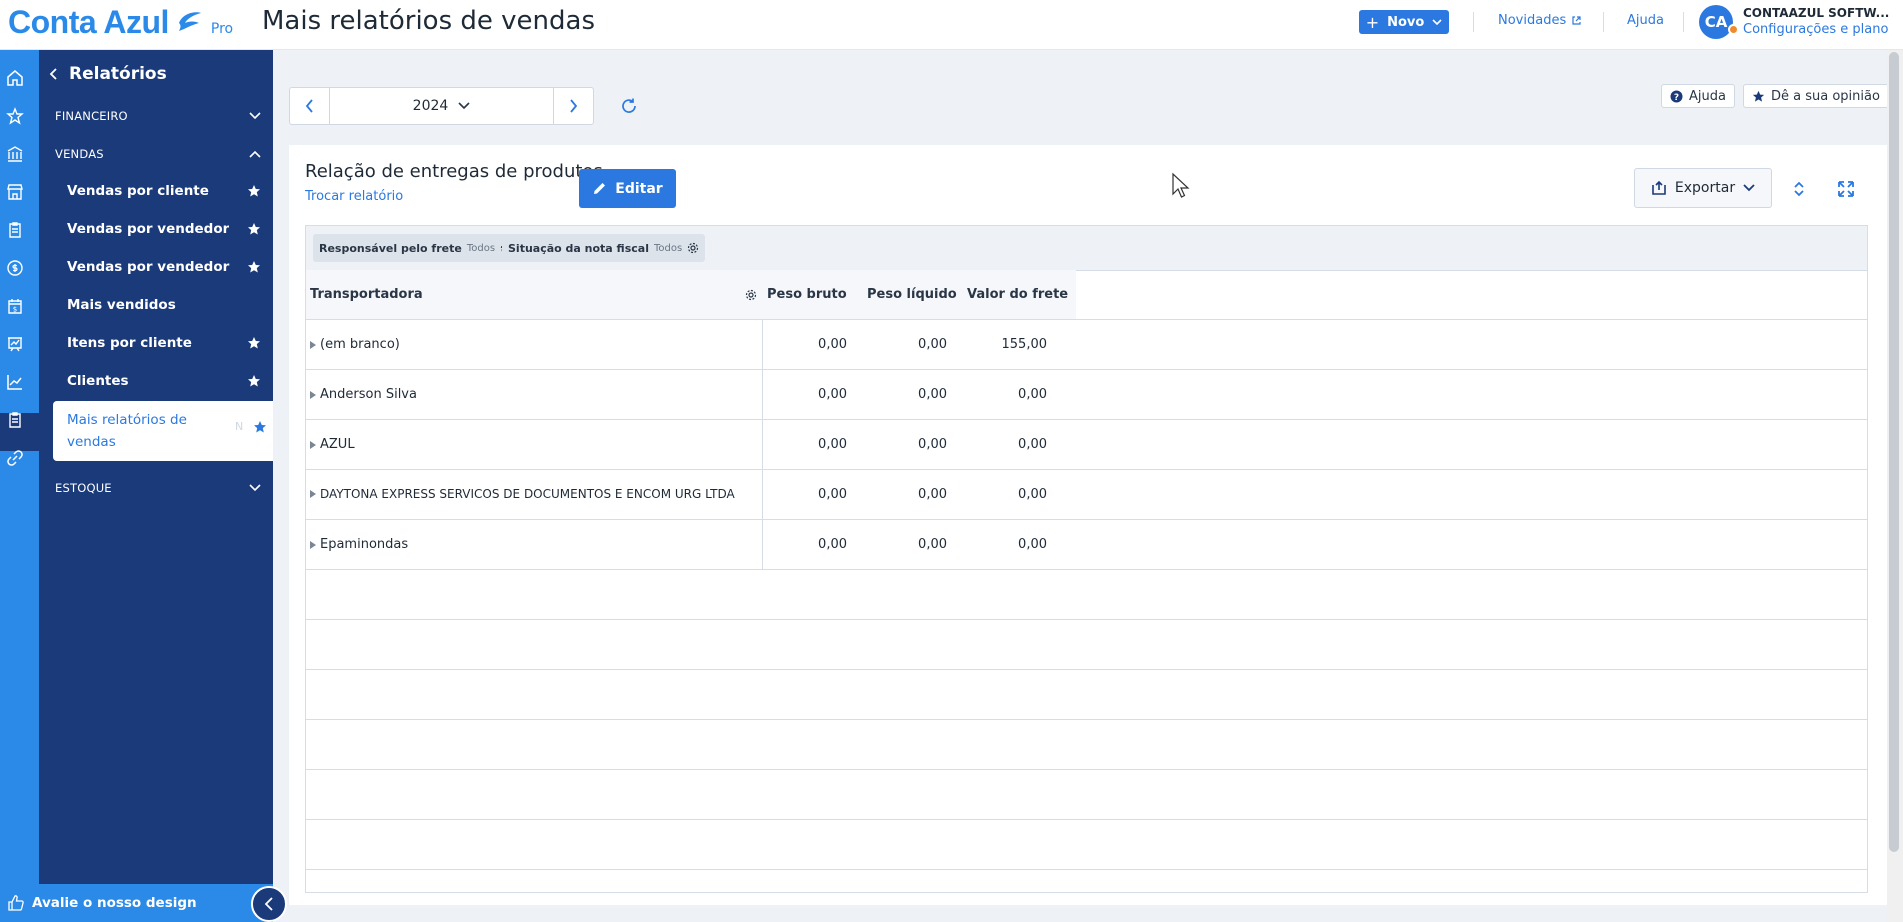 This screenshot has height=922, width=1903. What do you see at coordinates (1659, 187) in the screenshot?
I see `export-icon` at bounding box center [1659, 187].